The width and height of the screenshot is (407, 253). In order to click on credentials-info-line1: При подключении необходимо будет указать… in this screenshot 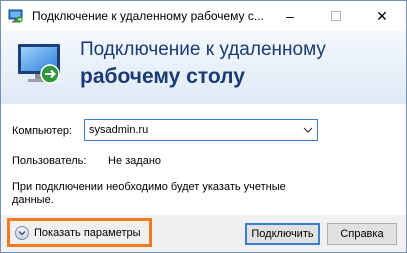, I will do `click(149, 187)`.